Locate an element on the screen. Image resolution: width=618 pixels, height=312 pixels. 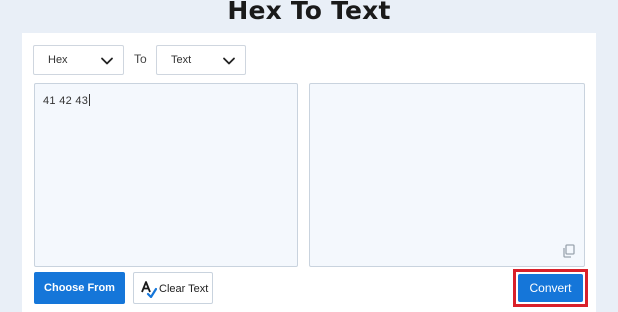
to-format-selected: Text is located at coordinates (181, 60).